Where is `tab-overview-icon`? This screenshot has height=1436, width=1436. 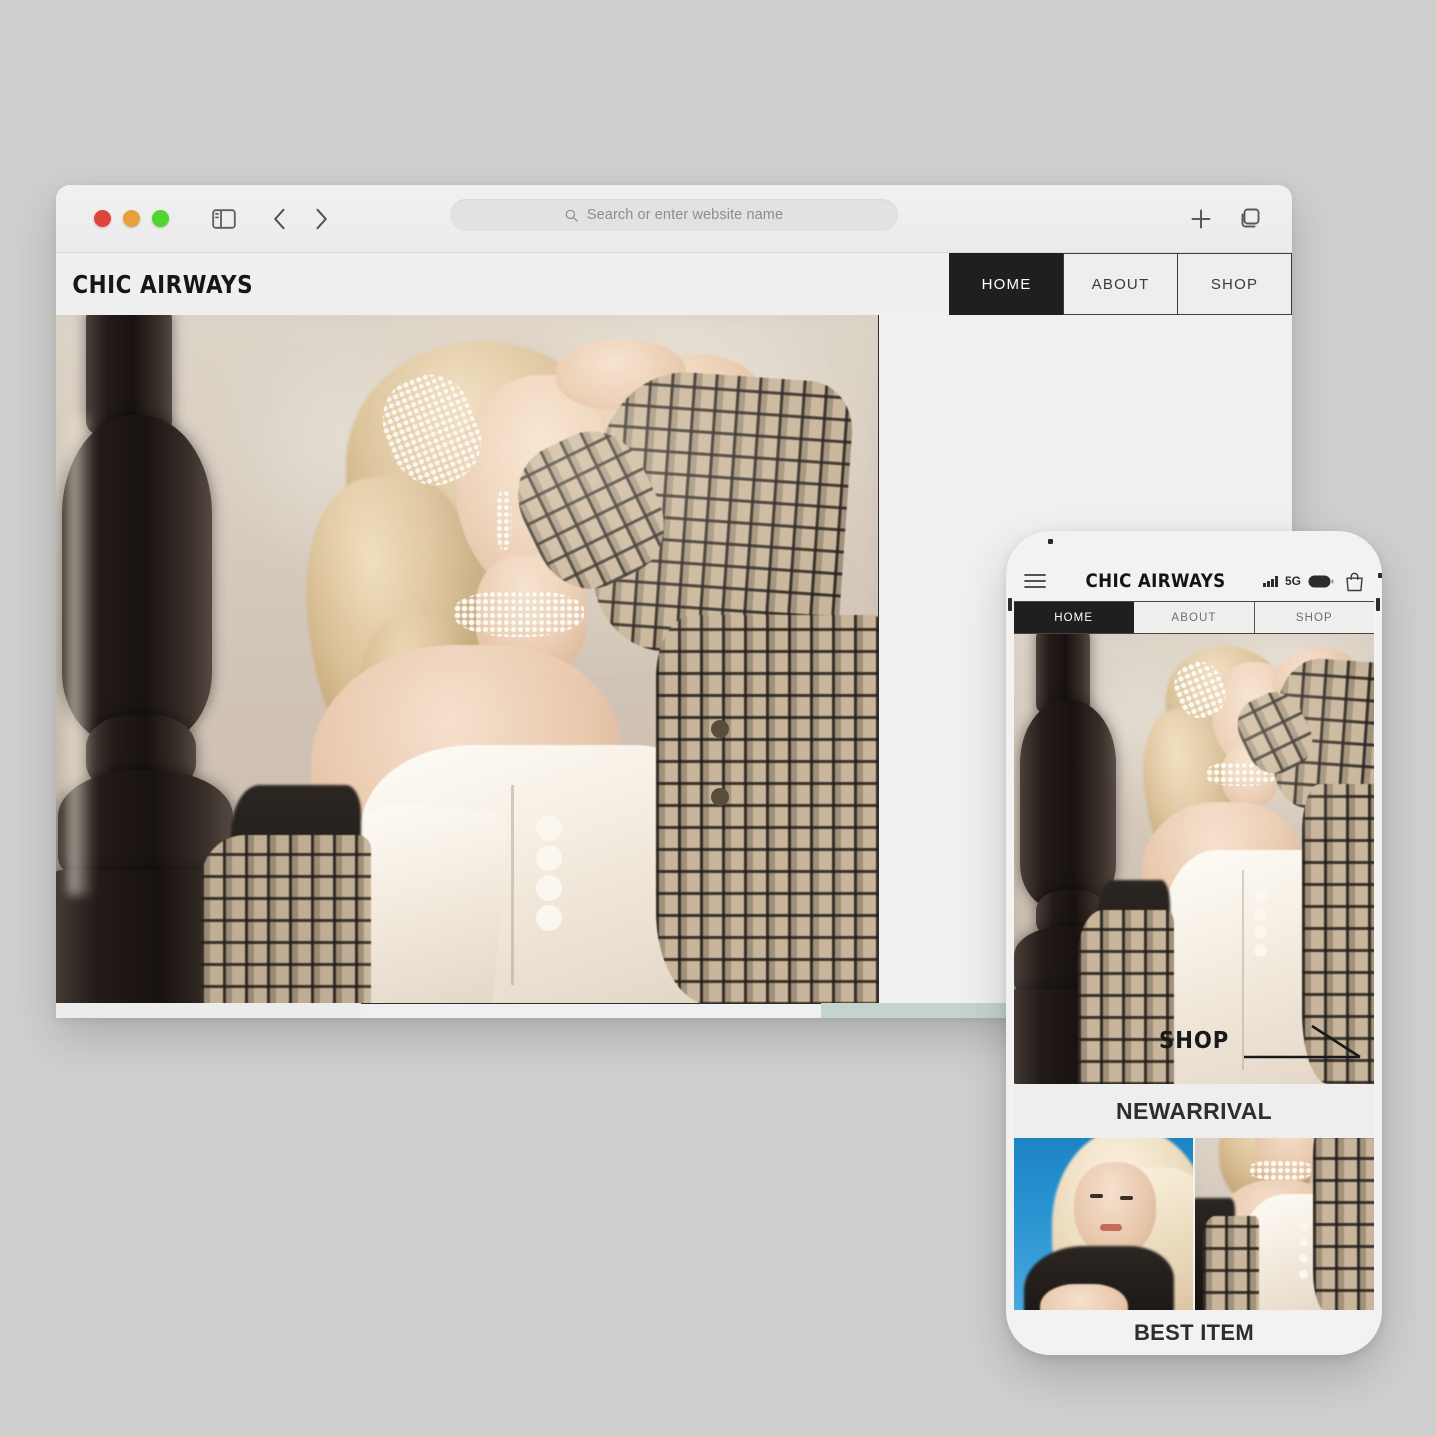
tab-overview-icon is located at coordinates (1250, 219).